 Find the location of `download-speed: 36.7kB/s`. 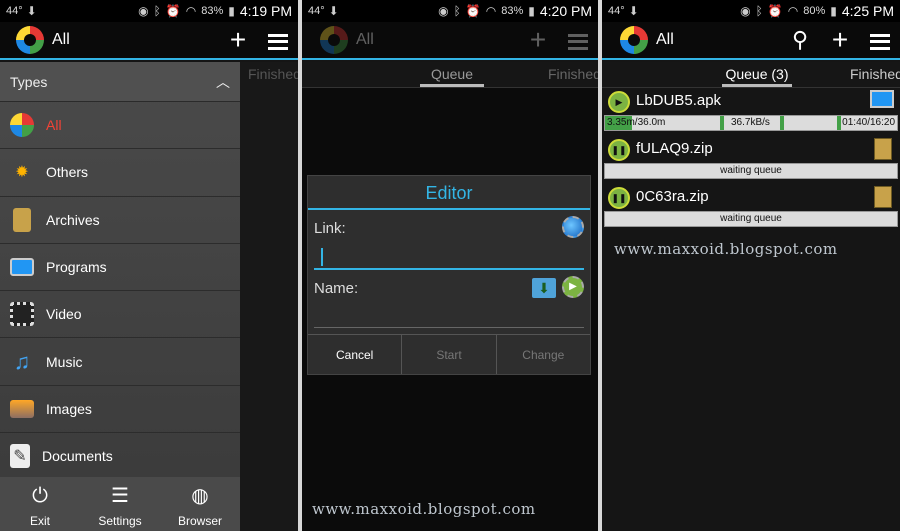

download-speed: 36.7kB/s is located at coordinates (750, 122).